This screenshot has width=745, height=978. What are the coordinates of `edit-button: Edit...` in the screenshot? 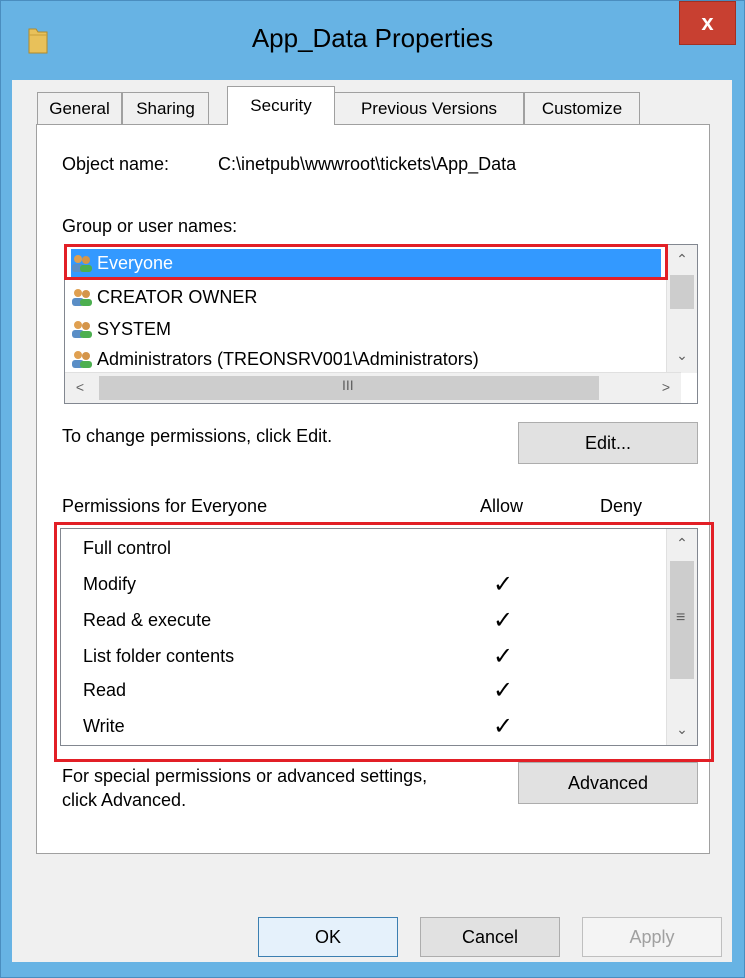 It's located at (608, 443).